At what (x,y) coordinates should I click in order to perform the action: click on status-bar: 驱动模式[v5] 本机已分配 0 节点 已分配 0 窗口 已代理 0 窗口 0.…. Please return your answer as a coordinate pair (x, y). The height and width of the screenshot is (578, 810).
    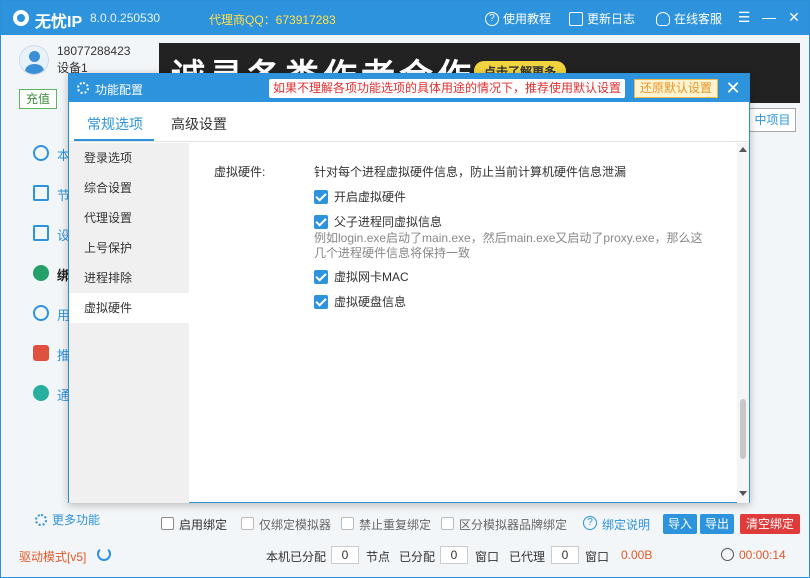
    Looking at the image, I should click on (405, 560).